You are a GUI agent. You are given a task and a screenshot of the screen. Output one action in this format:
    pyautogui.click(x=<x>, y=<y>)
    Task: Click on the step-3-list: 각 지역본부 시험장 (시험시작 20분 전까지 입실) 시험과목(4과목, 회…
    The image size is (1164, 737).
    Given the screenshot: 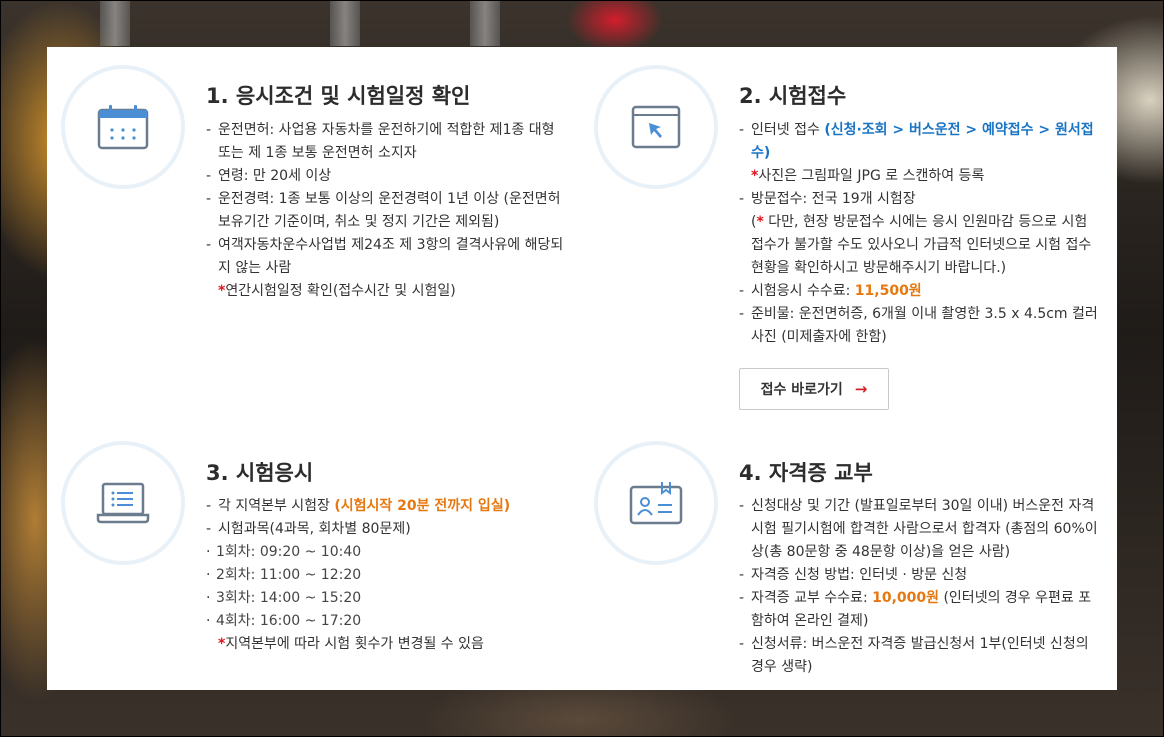 What is the action you would take?
    pyautogui.click(x=386, y=575)
    